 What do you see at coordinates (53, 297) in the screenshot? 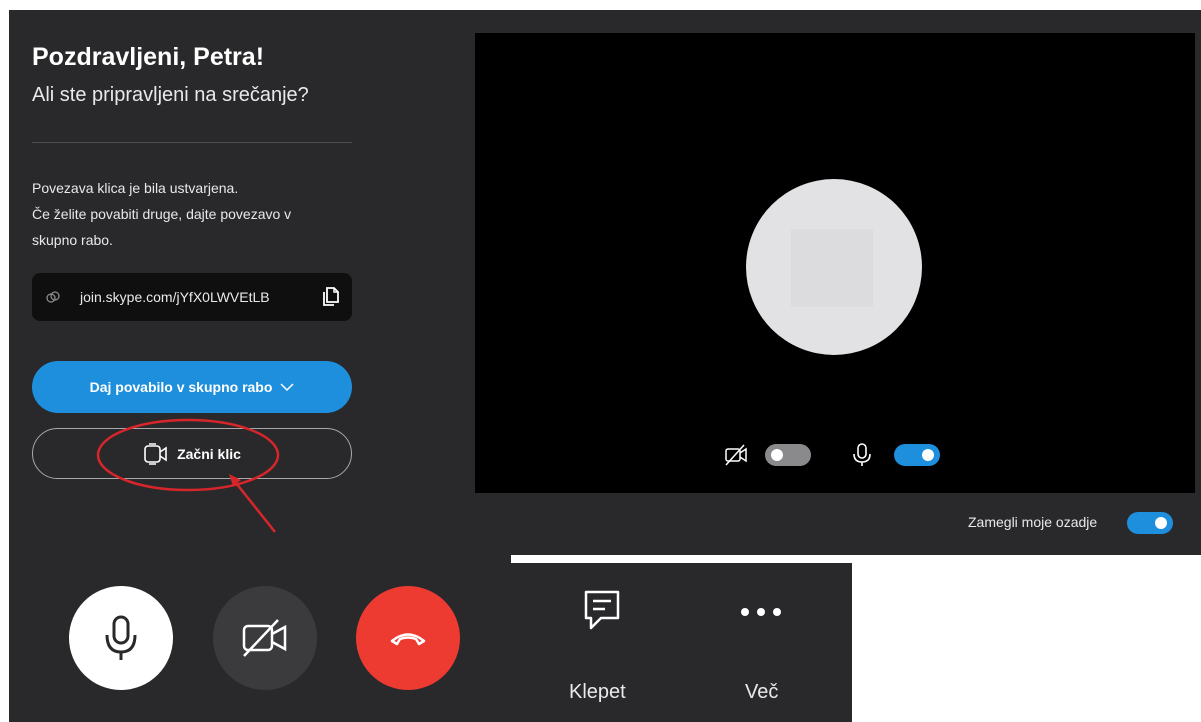
I see `link-icon` at bounding box center [53, 297].